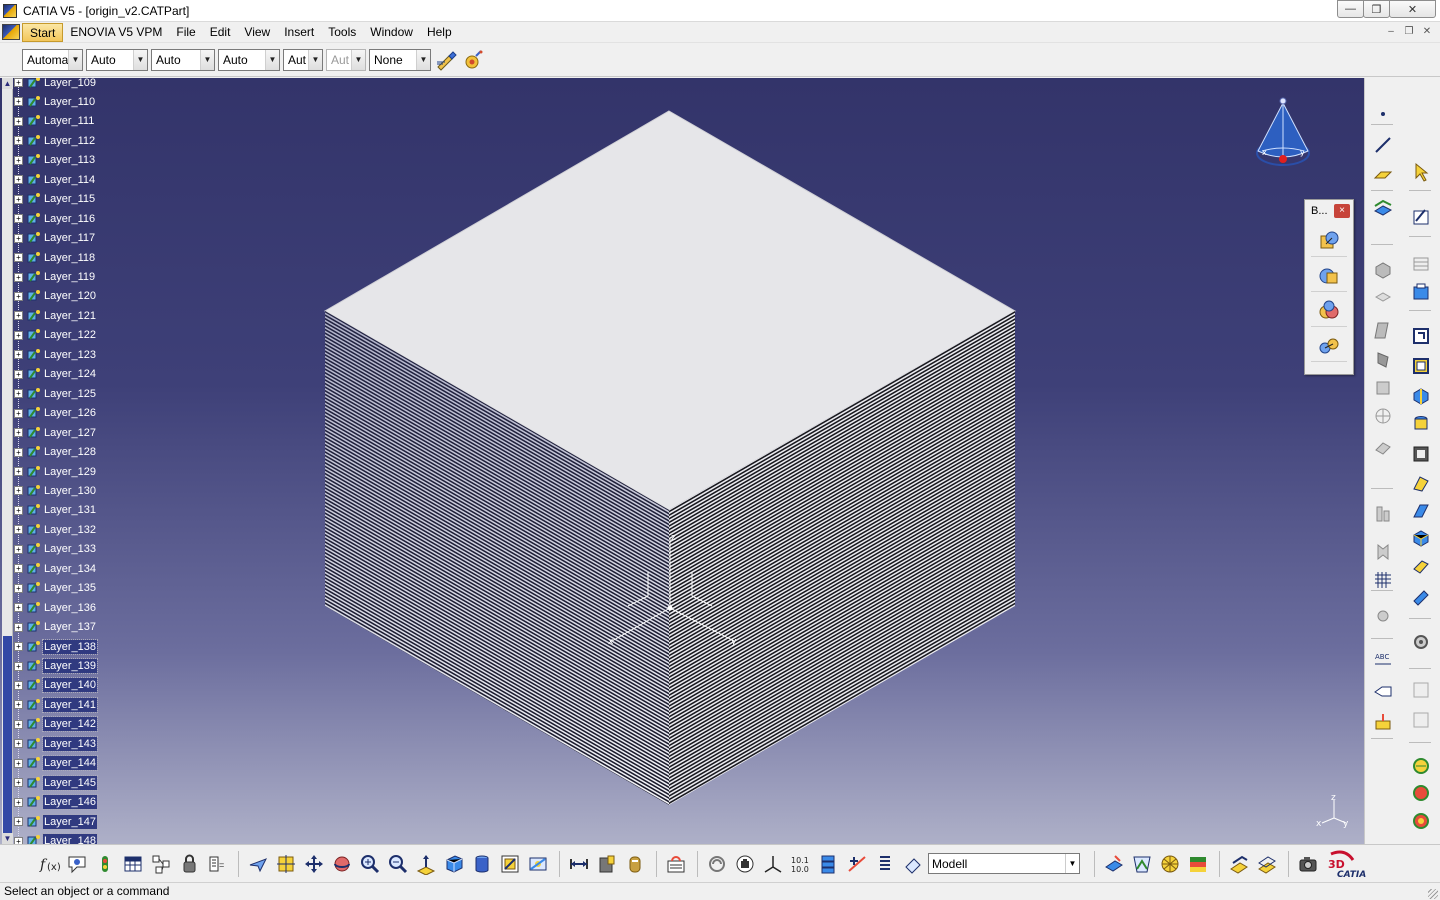 The width and height of the screenshot is (1440, 900). I want to click on remove-body-icon, so click(1329, 311).